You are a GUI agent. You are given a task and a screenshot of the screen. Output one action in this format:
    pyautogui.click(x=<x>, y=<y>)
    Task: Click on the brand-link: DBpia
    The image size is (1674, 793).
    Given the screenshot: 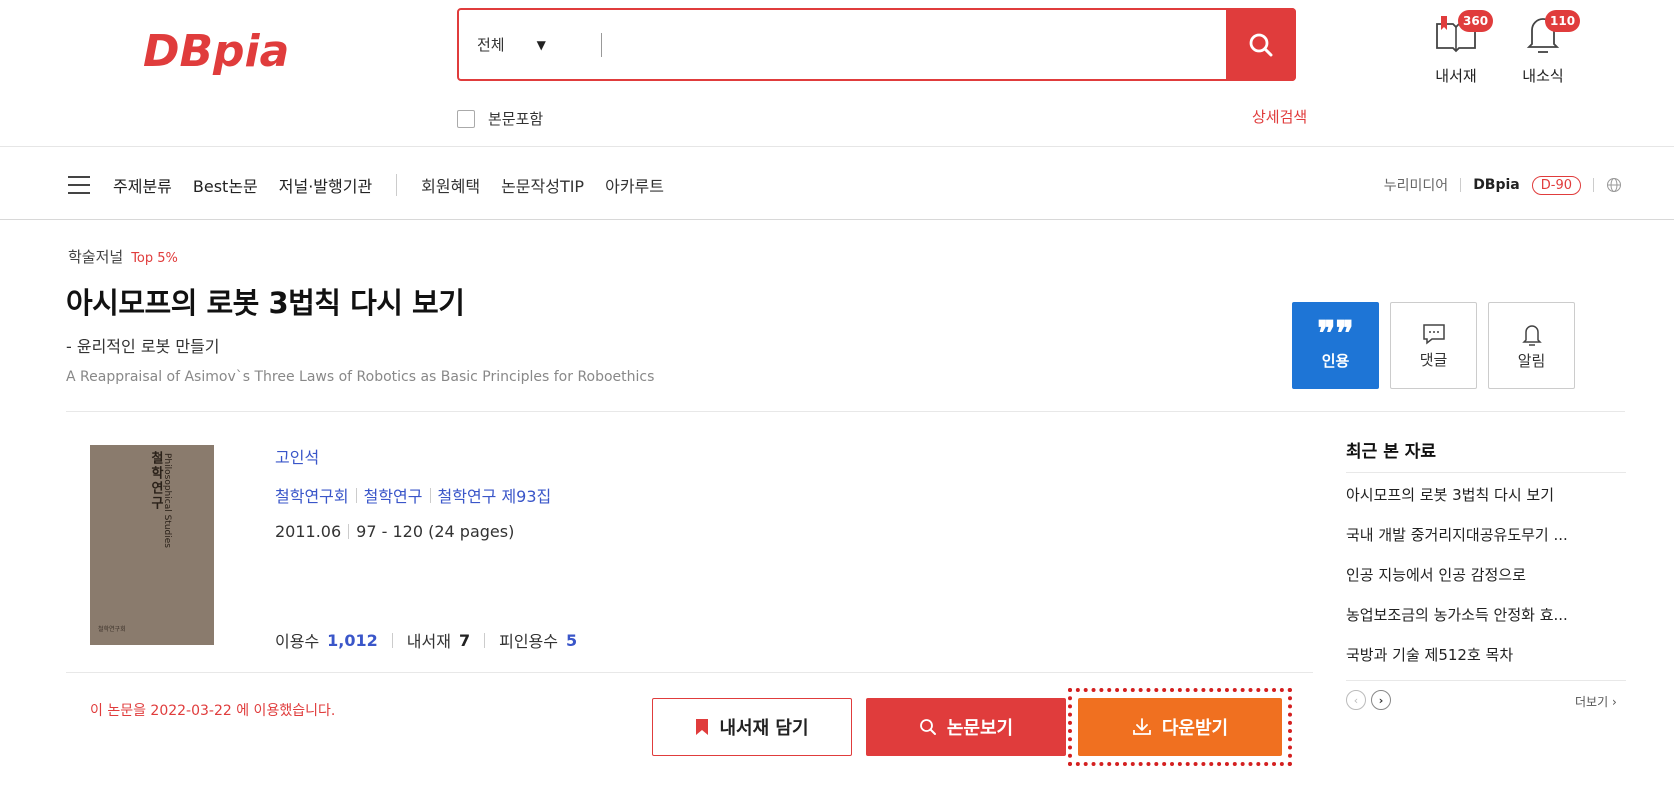 What is the action you would take?
    pyautogui.click(x=1496, y=185)
    